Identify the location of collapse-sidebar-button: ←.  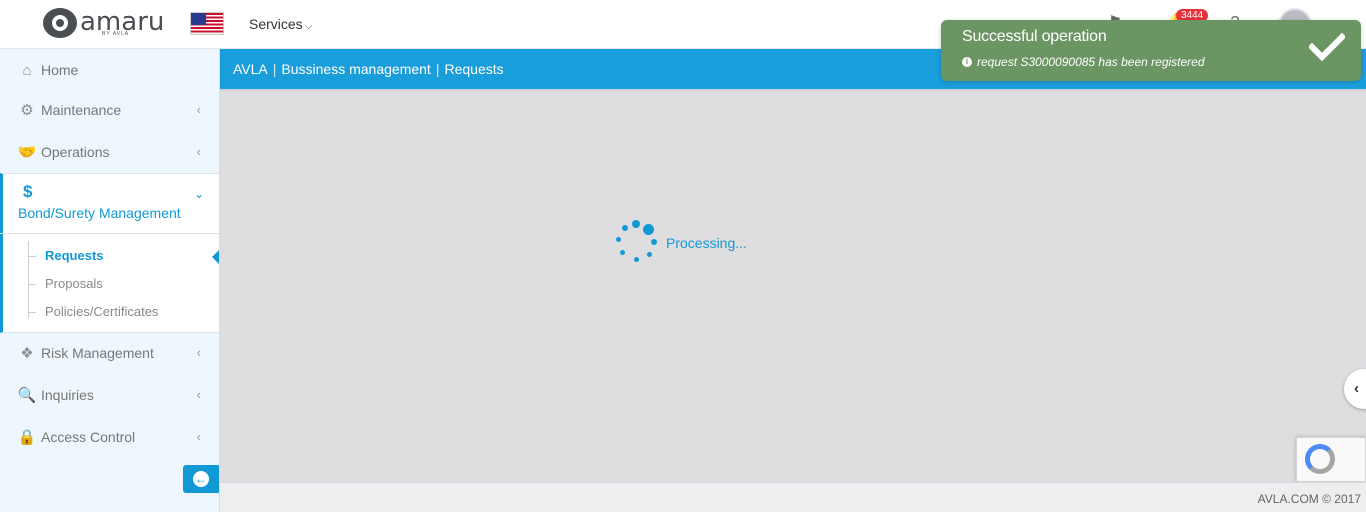
(201, 479).